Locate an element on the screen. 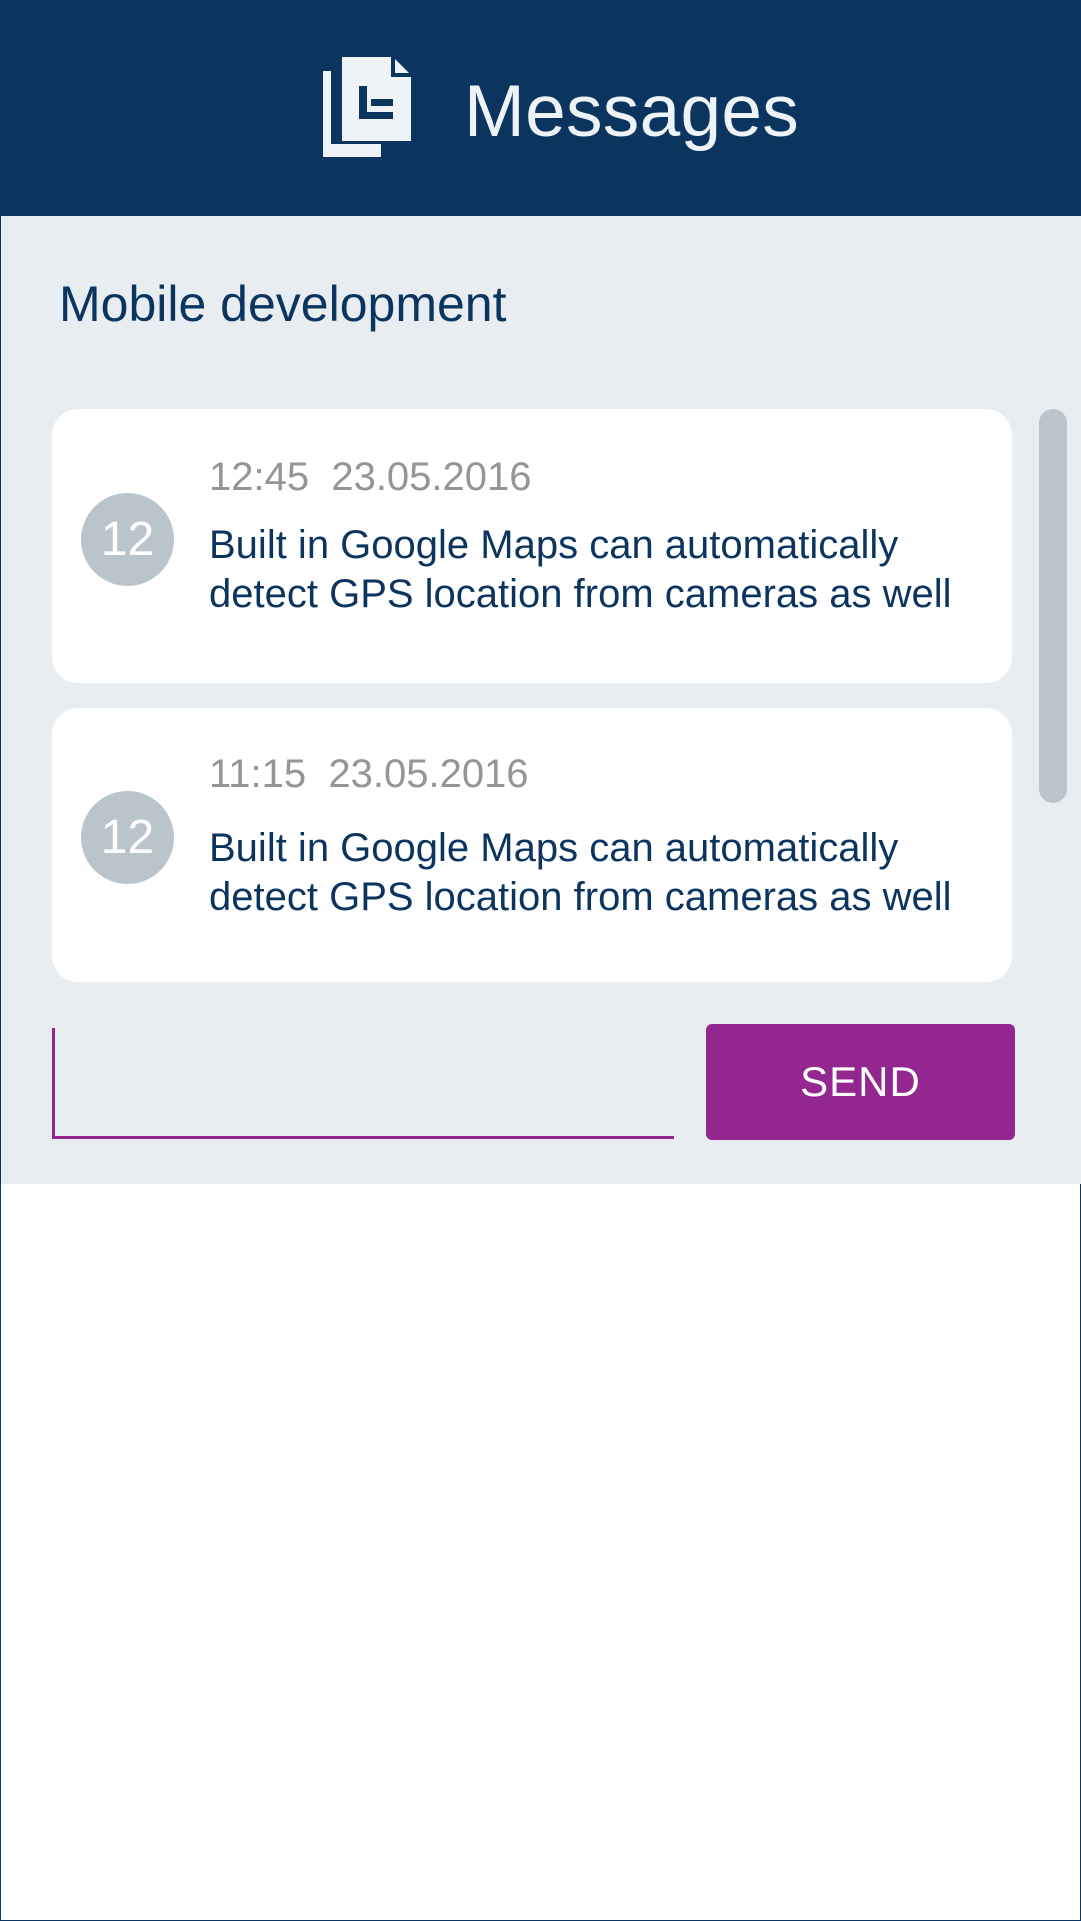 This screenshot has height=1921, width=1081. app-header: Messages is located at coordinates (541, 108).